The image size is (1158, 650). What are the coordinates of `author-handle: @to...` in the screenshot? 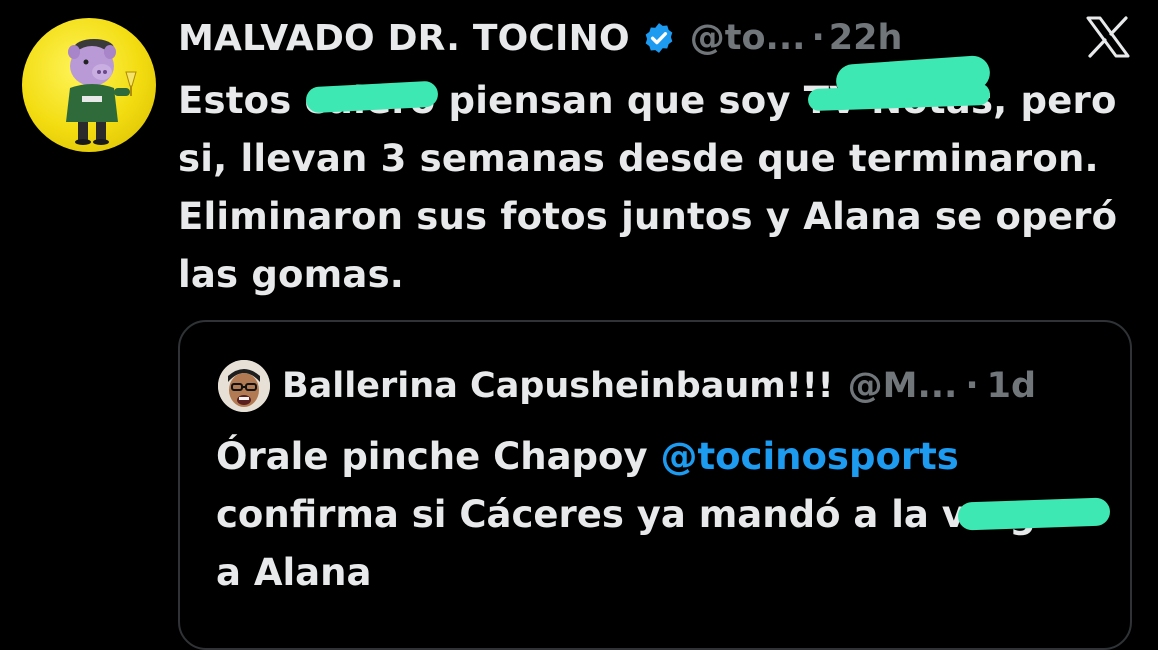 It's located at (748, 38).